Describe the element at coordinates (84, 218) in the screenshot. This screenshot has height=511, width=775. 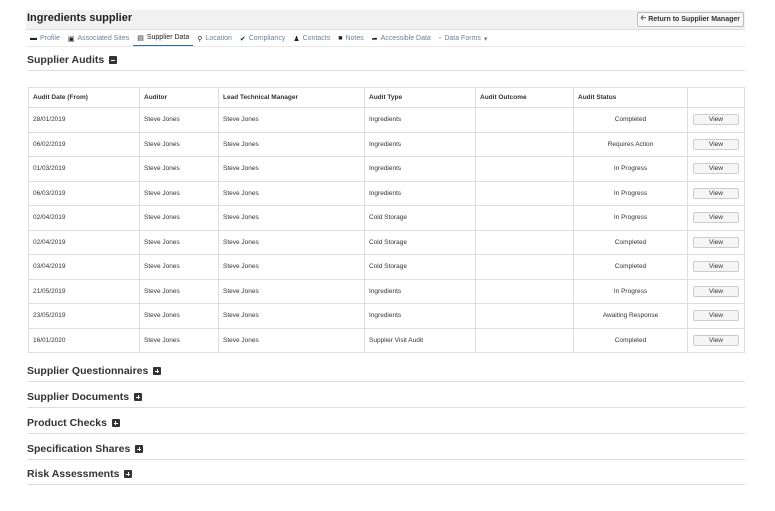
I see `audit-date-cell: 02/04/2019` at that location.